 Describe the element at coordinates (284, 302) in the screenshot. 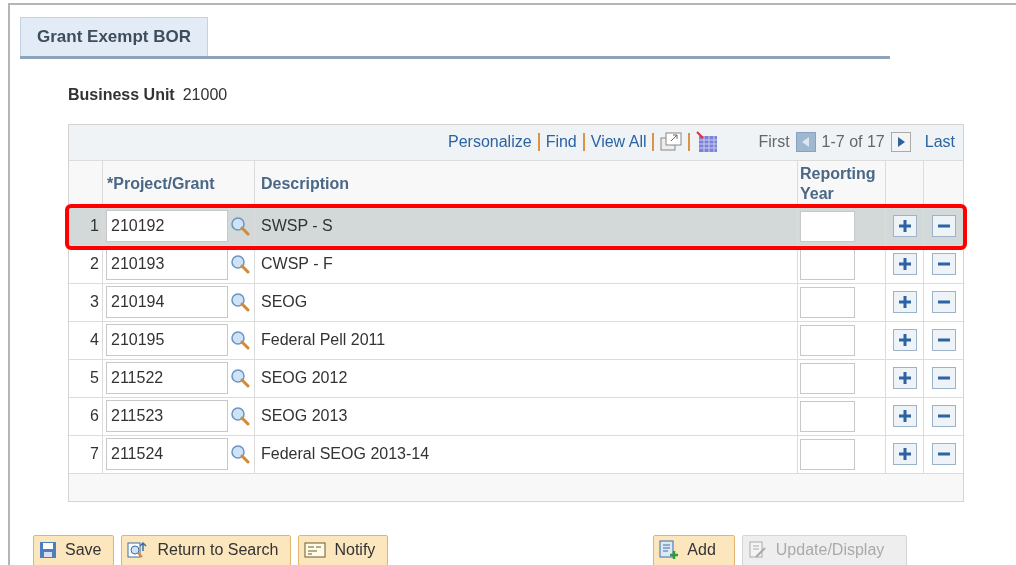

I see `description-text: SEOG` at that location.